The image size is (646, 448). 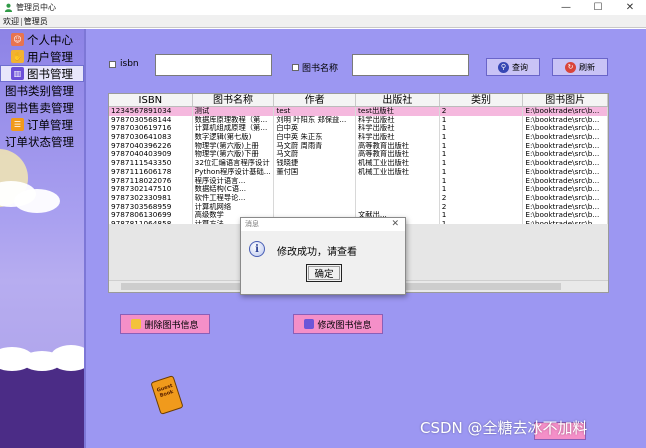 I want to click on close-window-button: ✕, so click(x=630, y=7).